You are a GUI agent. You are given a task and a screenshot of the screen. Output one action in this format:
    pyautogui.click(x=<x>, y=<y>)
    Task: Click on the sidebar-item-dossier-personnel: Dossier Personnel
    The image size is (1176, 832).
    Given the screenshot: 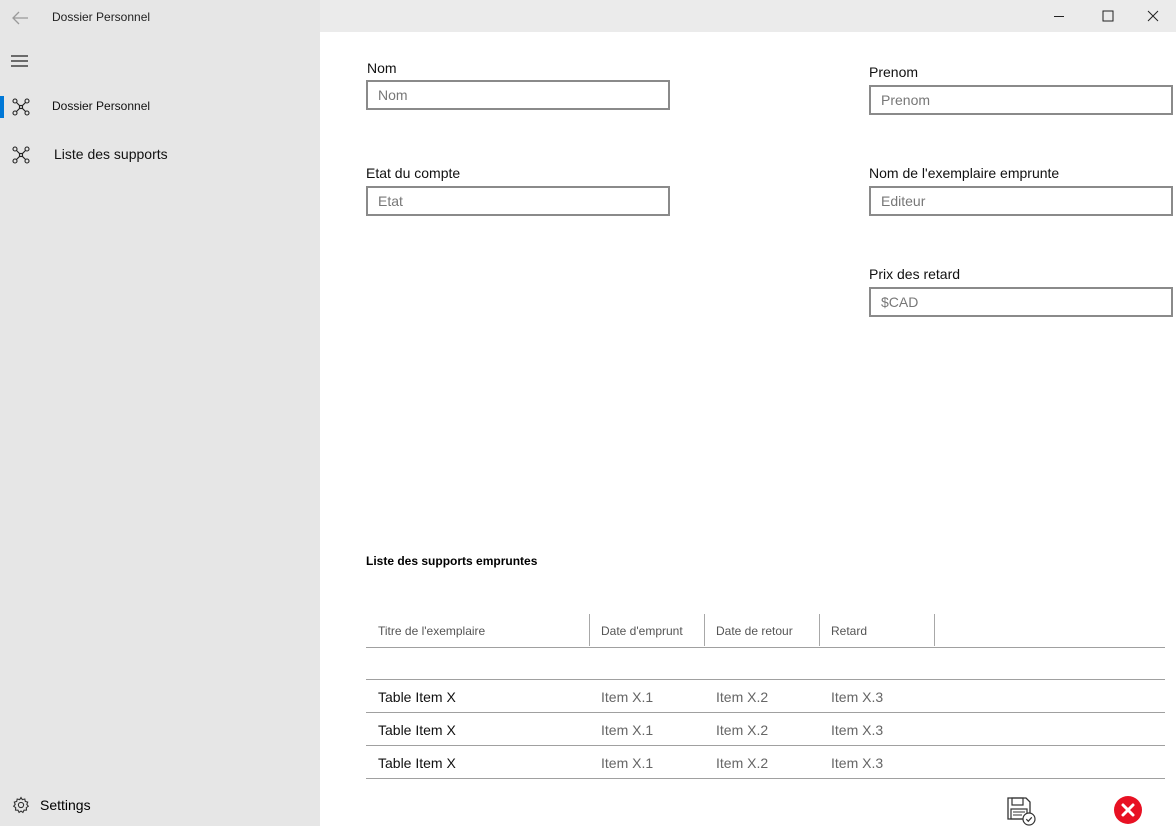 What is the action you would take?
    pyautogui.click(x=160, y=108)
    